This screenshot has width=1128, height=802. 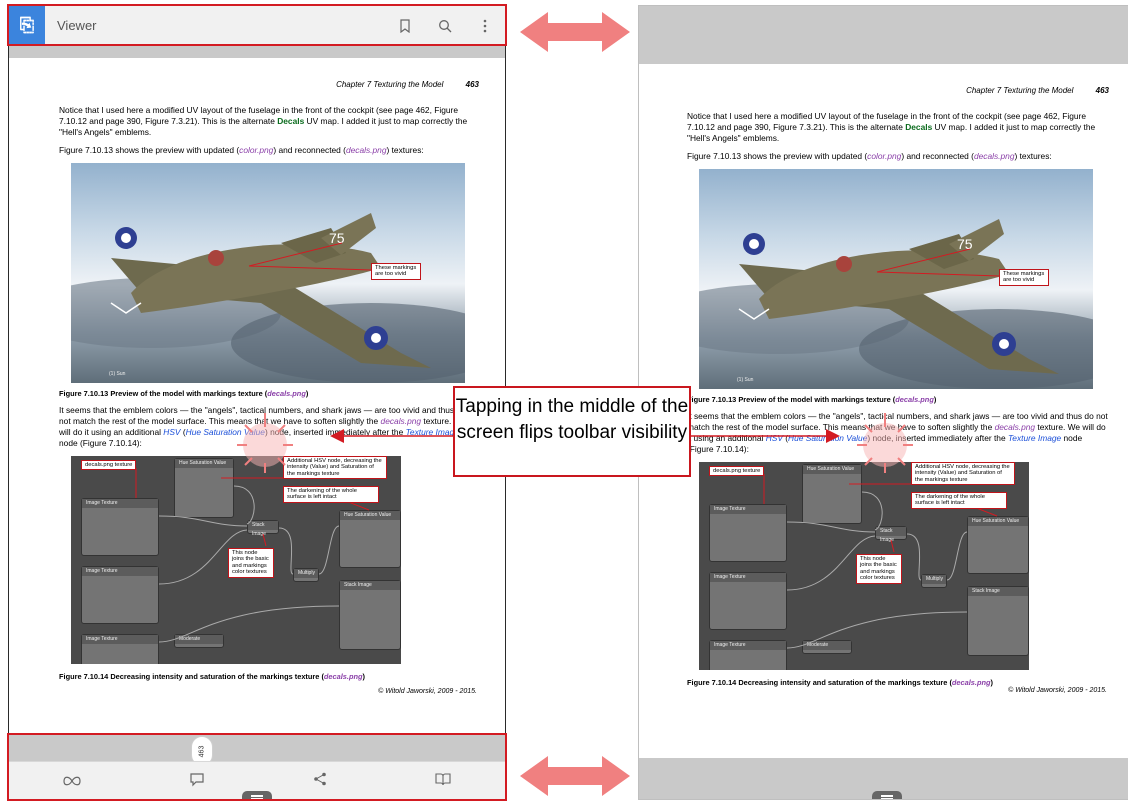 What do you see at coordinates (883, 35) in the screenshot?
I see `hidden-toolbar-band` at bounding box center [883, 35].